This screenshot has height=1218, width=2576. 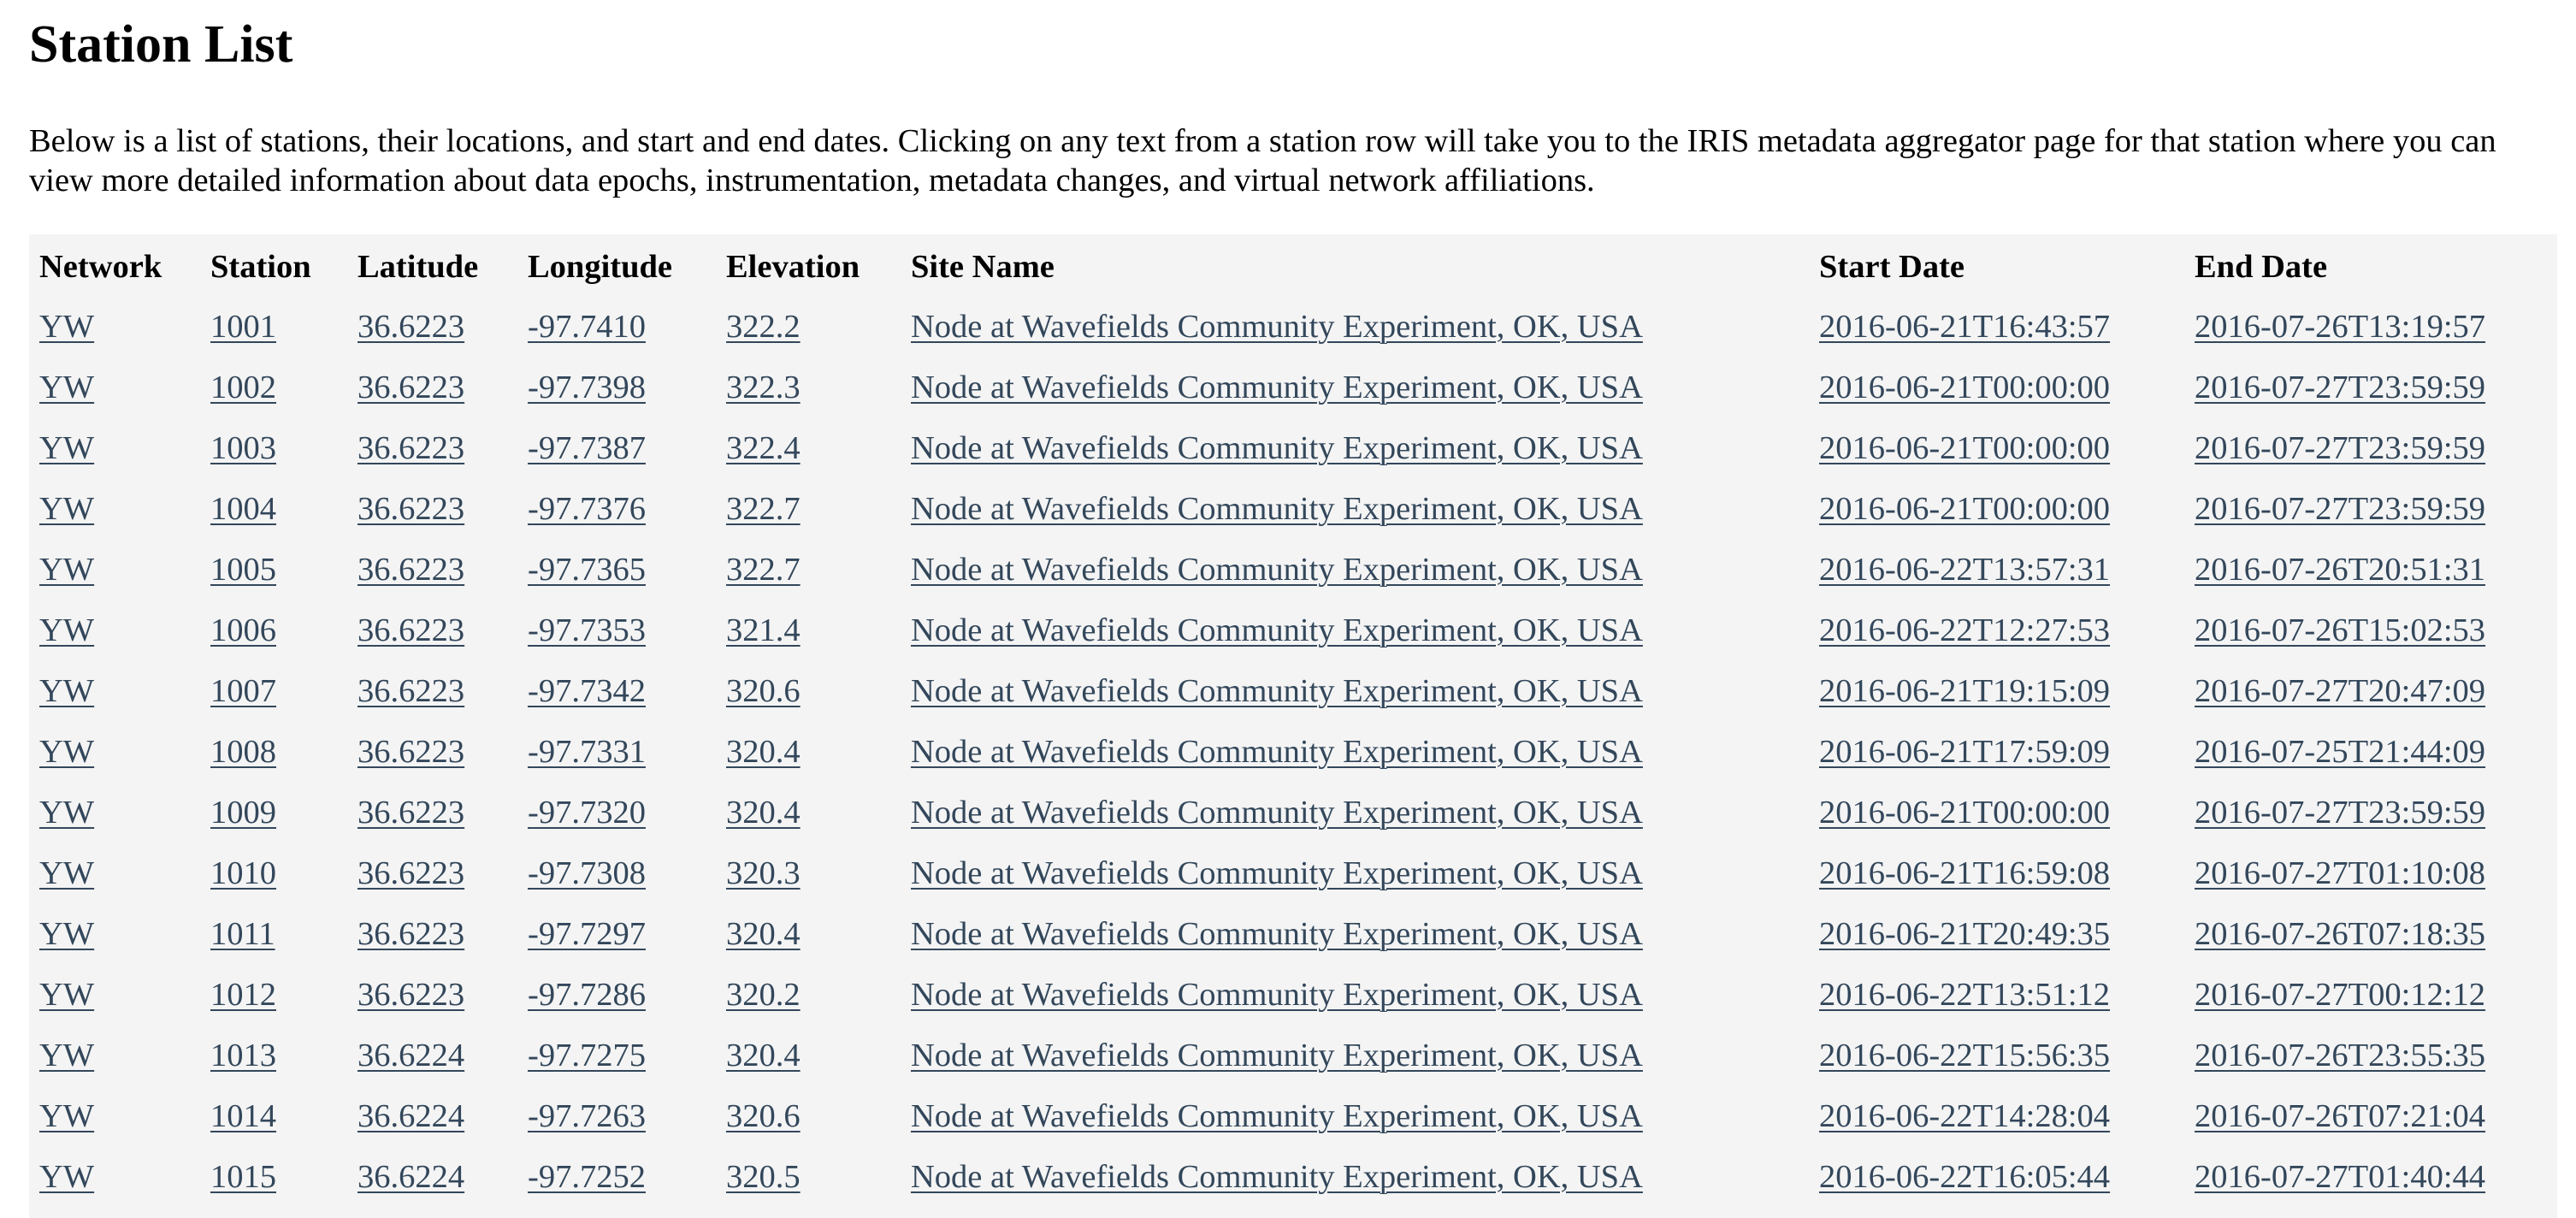 What do you see at coordinates (587, 448) in the screenshot?
I see `longitude-link: -97.7387` at bounding box center [587, 448].